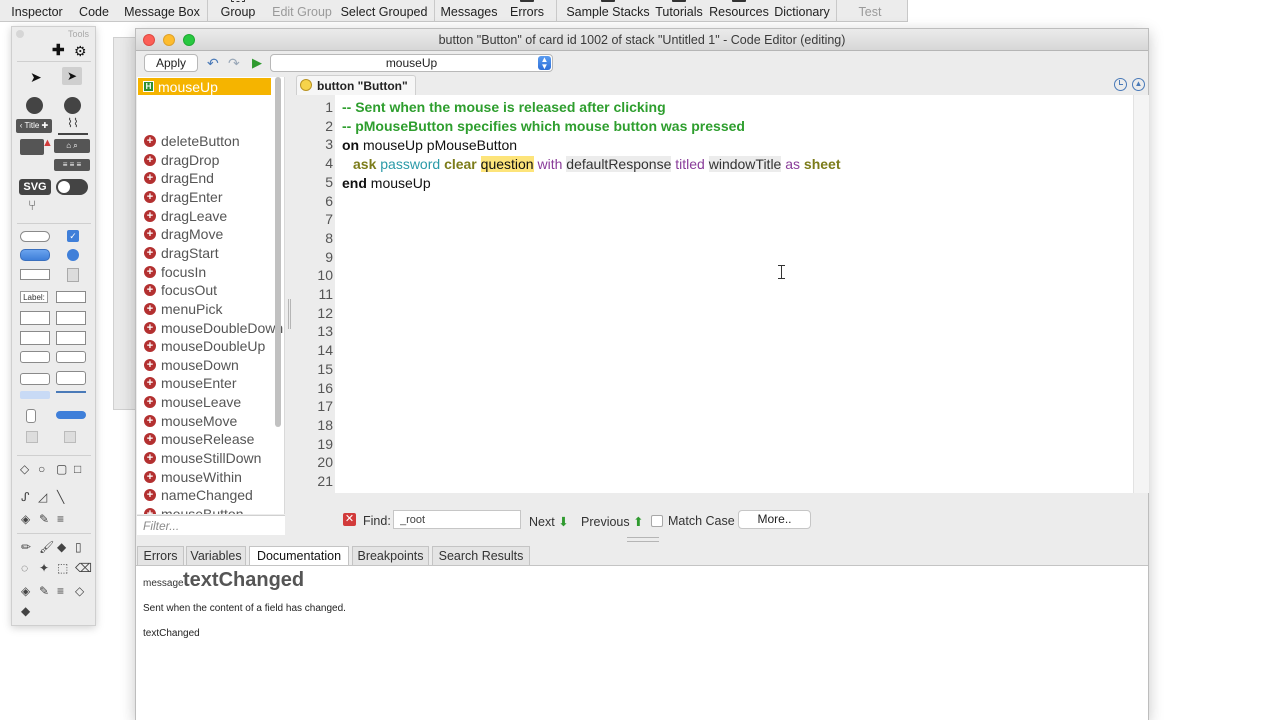 The image size is (1280, 720). I want to click on paint-fill-icon: ◈, so click(25, 591).